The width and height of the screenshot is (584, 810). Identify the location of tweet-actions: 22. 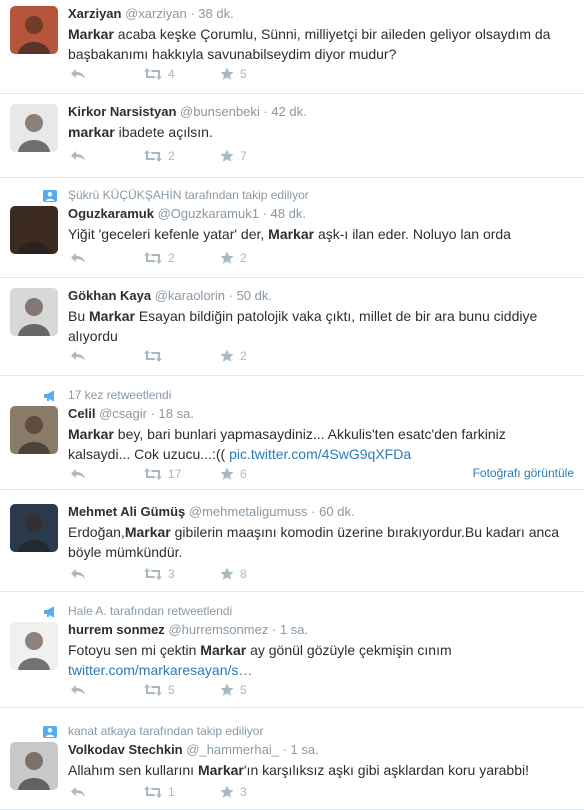
(168, 258).